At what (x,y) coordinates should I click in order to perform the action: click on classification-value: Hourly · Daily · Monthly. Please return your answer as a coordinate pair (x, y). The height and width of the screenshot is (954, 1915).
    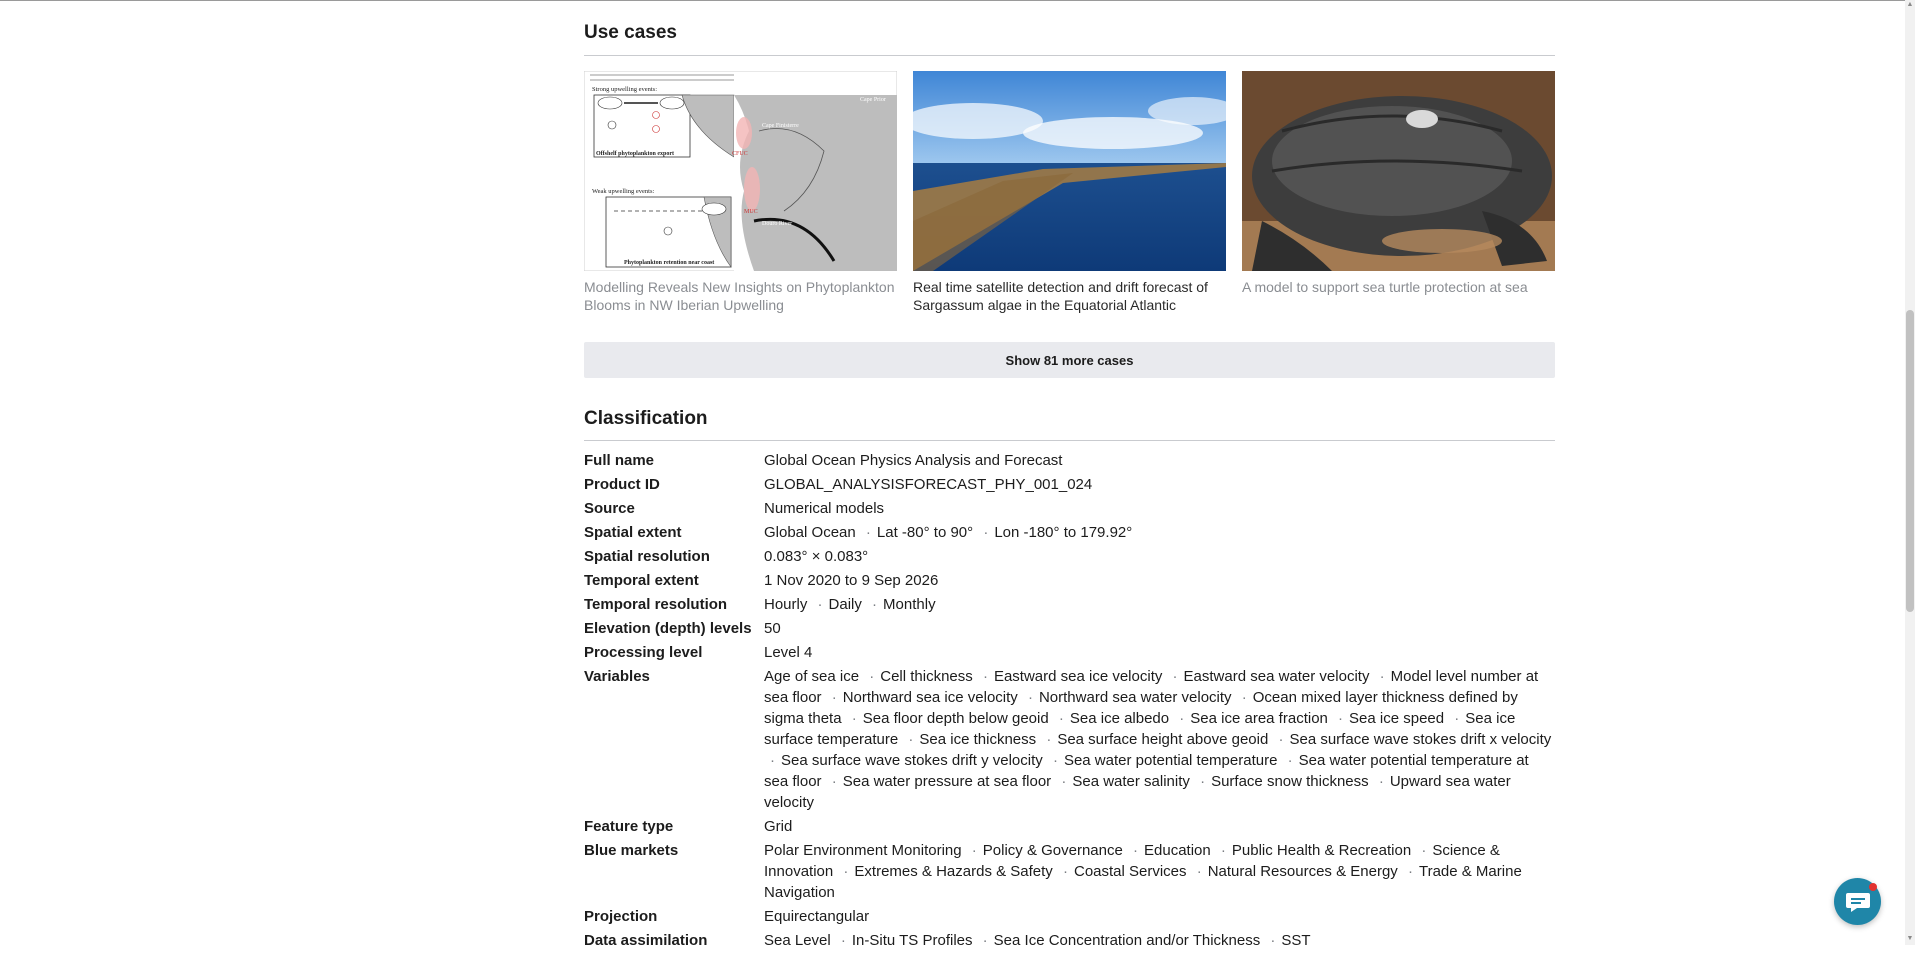
    Looking at the image, I should click on (1159, 604).